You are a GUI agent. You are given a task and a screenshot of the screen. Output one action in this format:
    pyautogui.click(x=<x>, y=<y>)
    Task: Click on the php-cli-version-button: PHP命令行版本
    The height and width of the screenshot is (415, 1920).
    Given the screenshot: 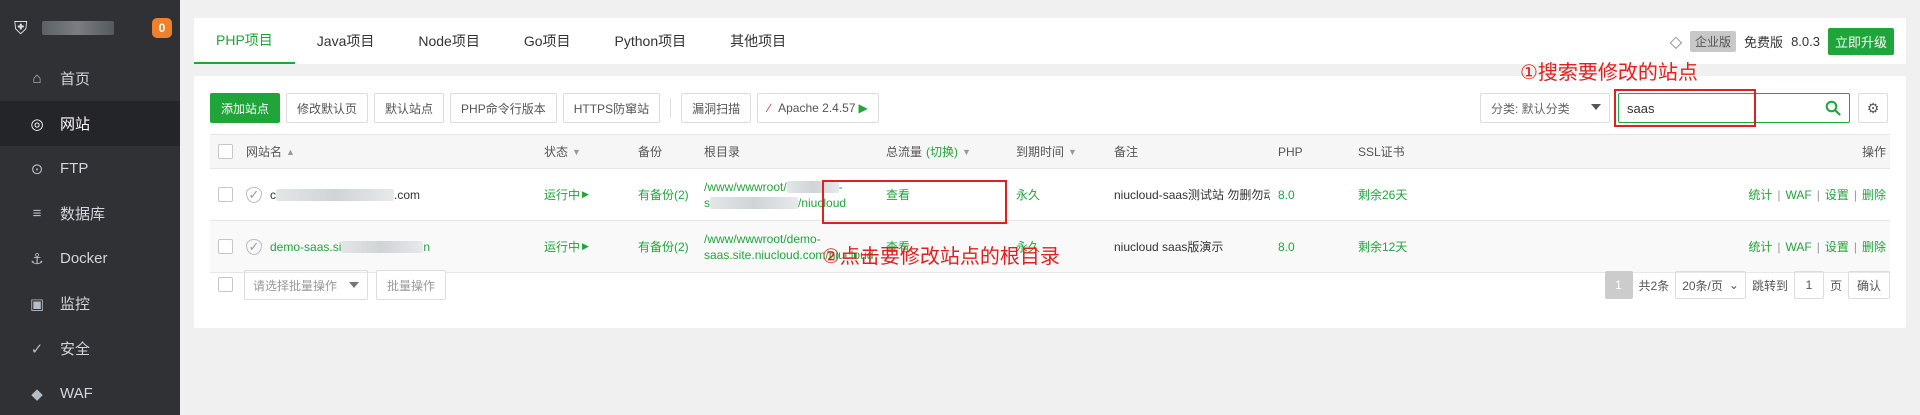 What is the action you would take?
    pyautogui.click(x=503, y=108)
    